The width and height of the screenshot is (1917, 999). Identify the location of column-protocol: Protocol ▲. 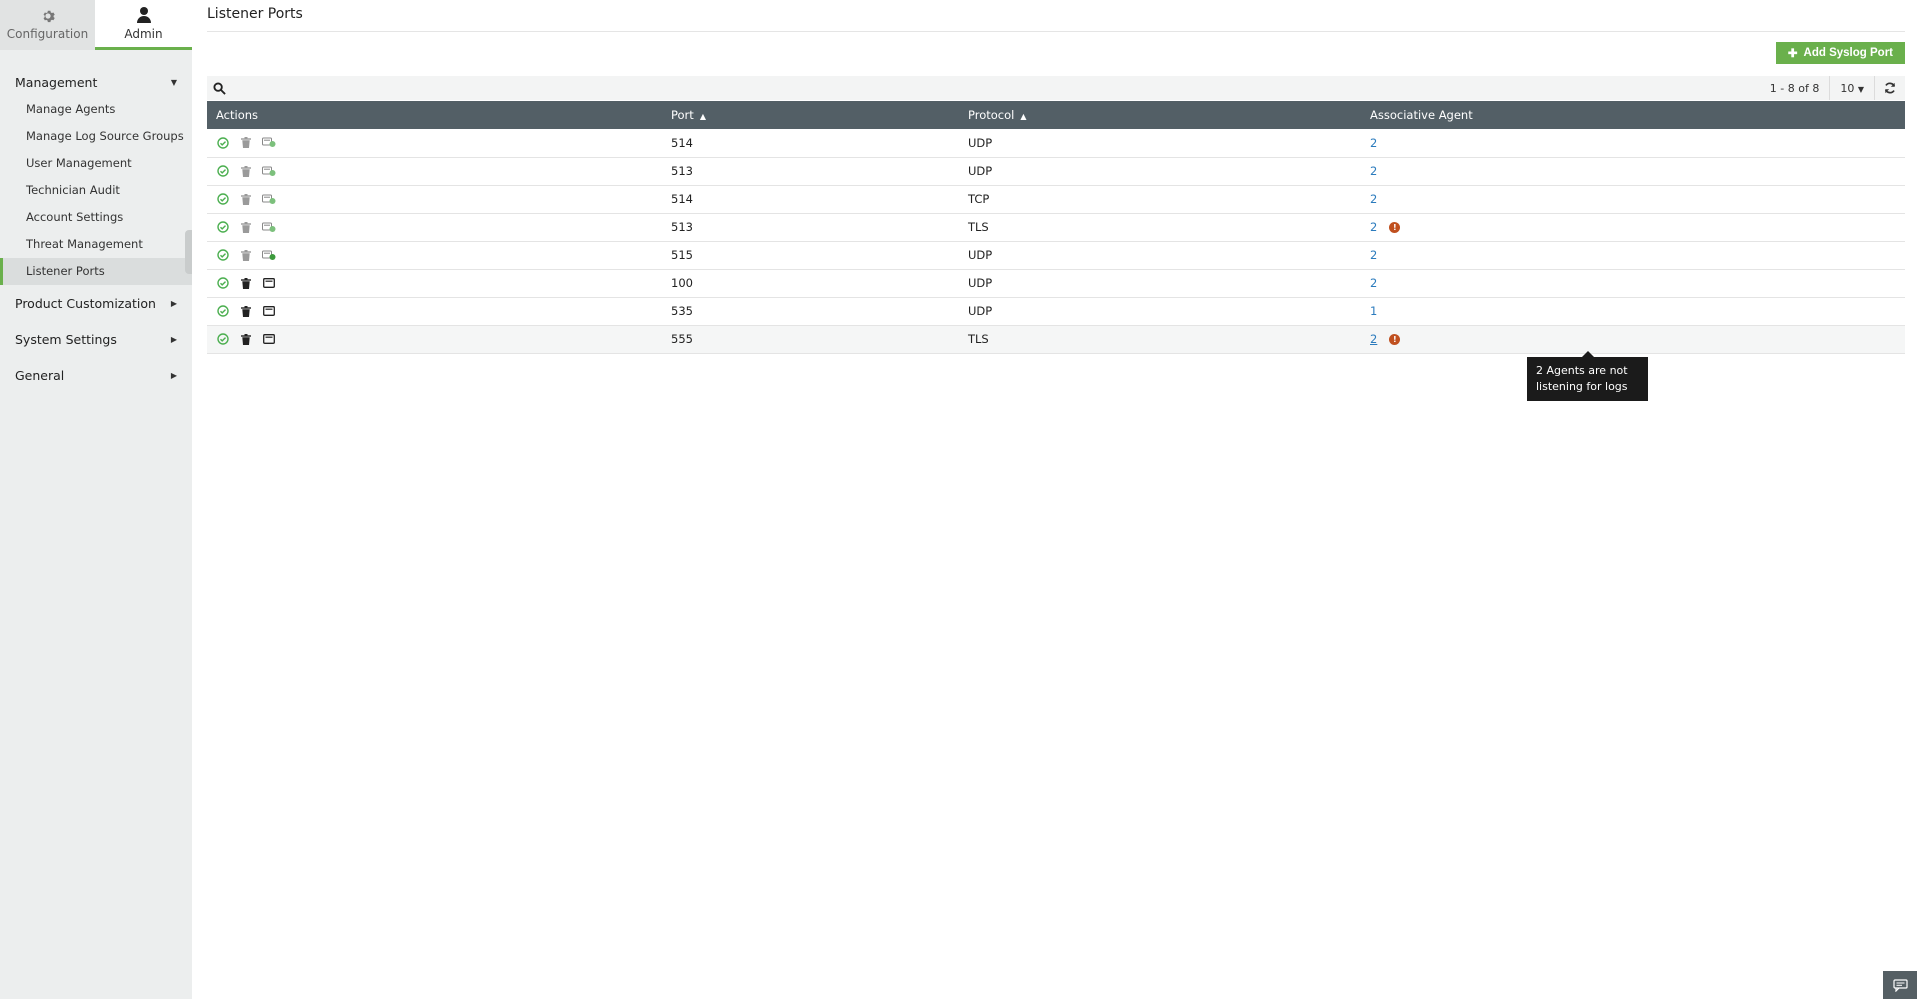
(1160, 115).